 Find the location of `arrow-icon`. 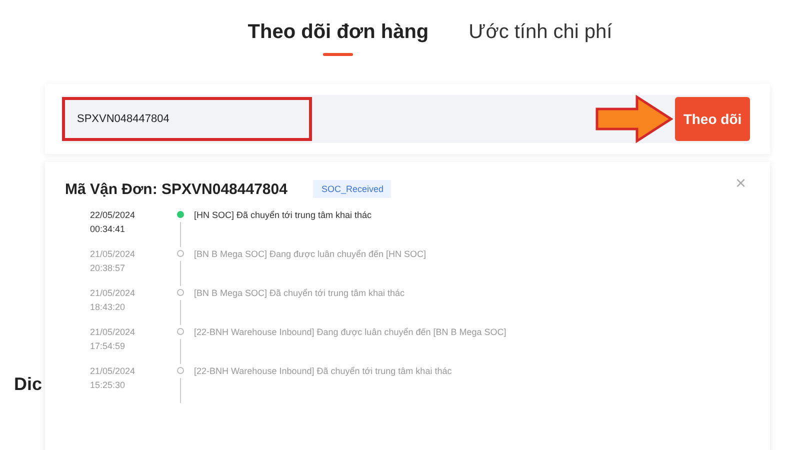

arrow-icon is located at coordinates (634, 119).